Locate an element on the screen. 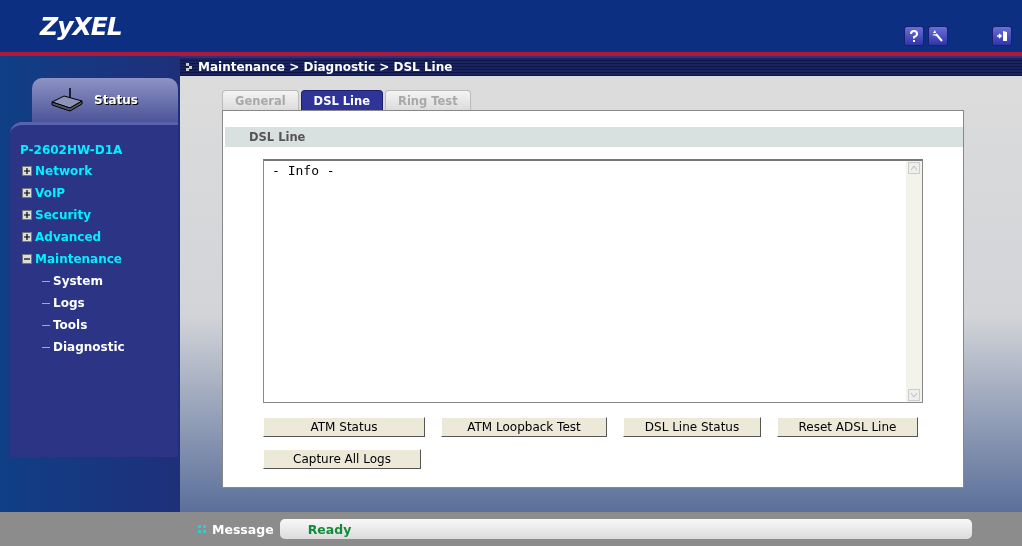 Image resolution: width=1022 pixels, height=546 pixels. action-button: DSL Line Status is located at coordinates (692, 427).